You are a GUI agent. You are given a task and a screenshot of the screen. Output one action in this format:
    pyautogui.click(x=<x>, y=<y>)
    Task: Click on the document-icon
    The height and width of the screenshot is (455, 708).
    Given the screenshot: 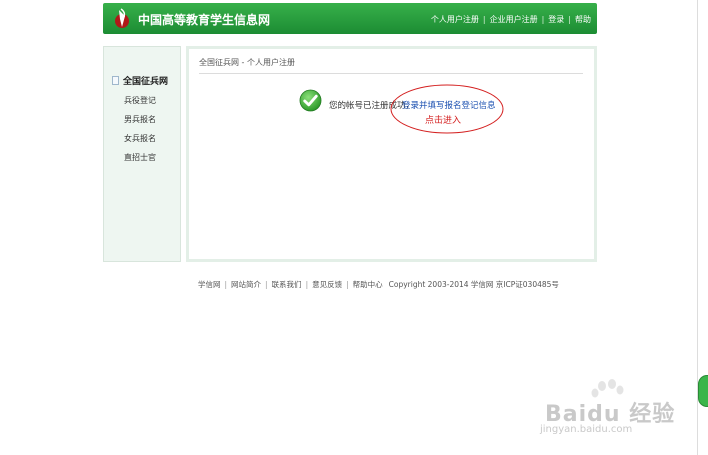 What is the action you would take?
    pyautogui.click(x=115, y=80)
    